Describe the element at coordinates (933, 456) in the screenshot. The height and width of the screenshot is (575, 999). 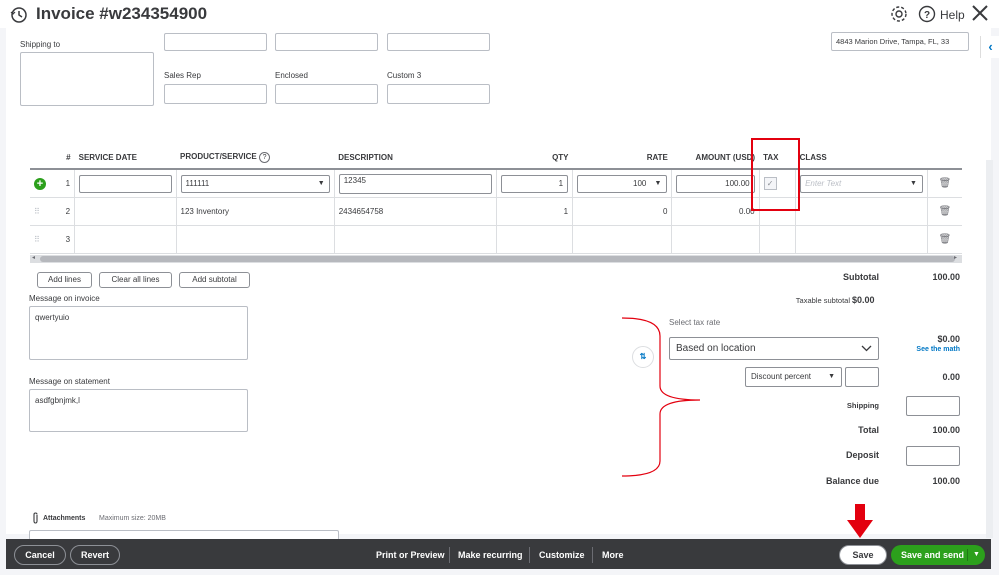
I see `deposit-input` at that location.